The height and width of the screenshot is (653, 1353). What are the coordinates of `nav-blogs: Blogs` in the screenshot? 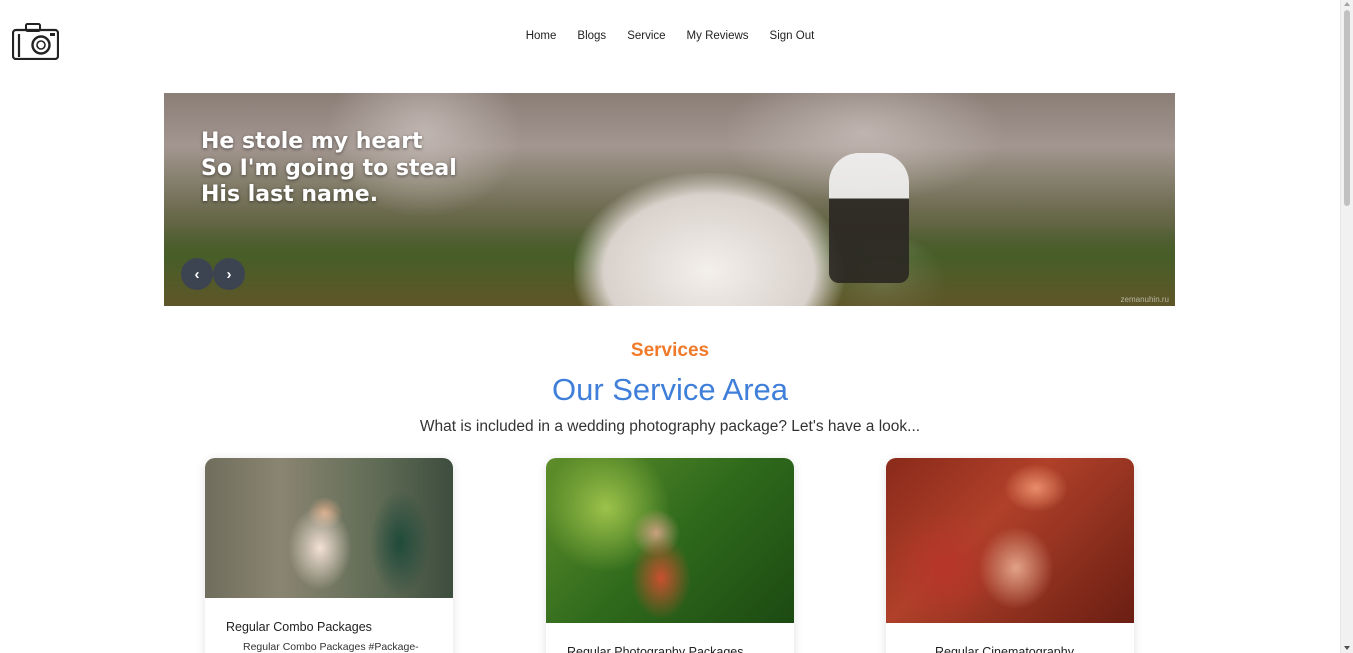 It's located at (592, 36).